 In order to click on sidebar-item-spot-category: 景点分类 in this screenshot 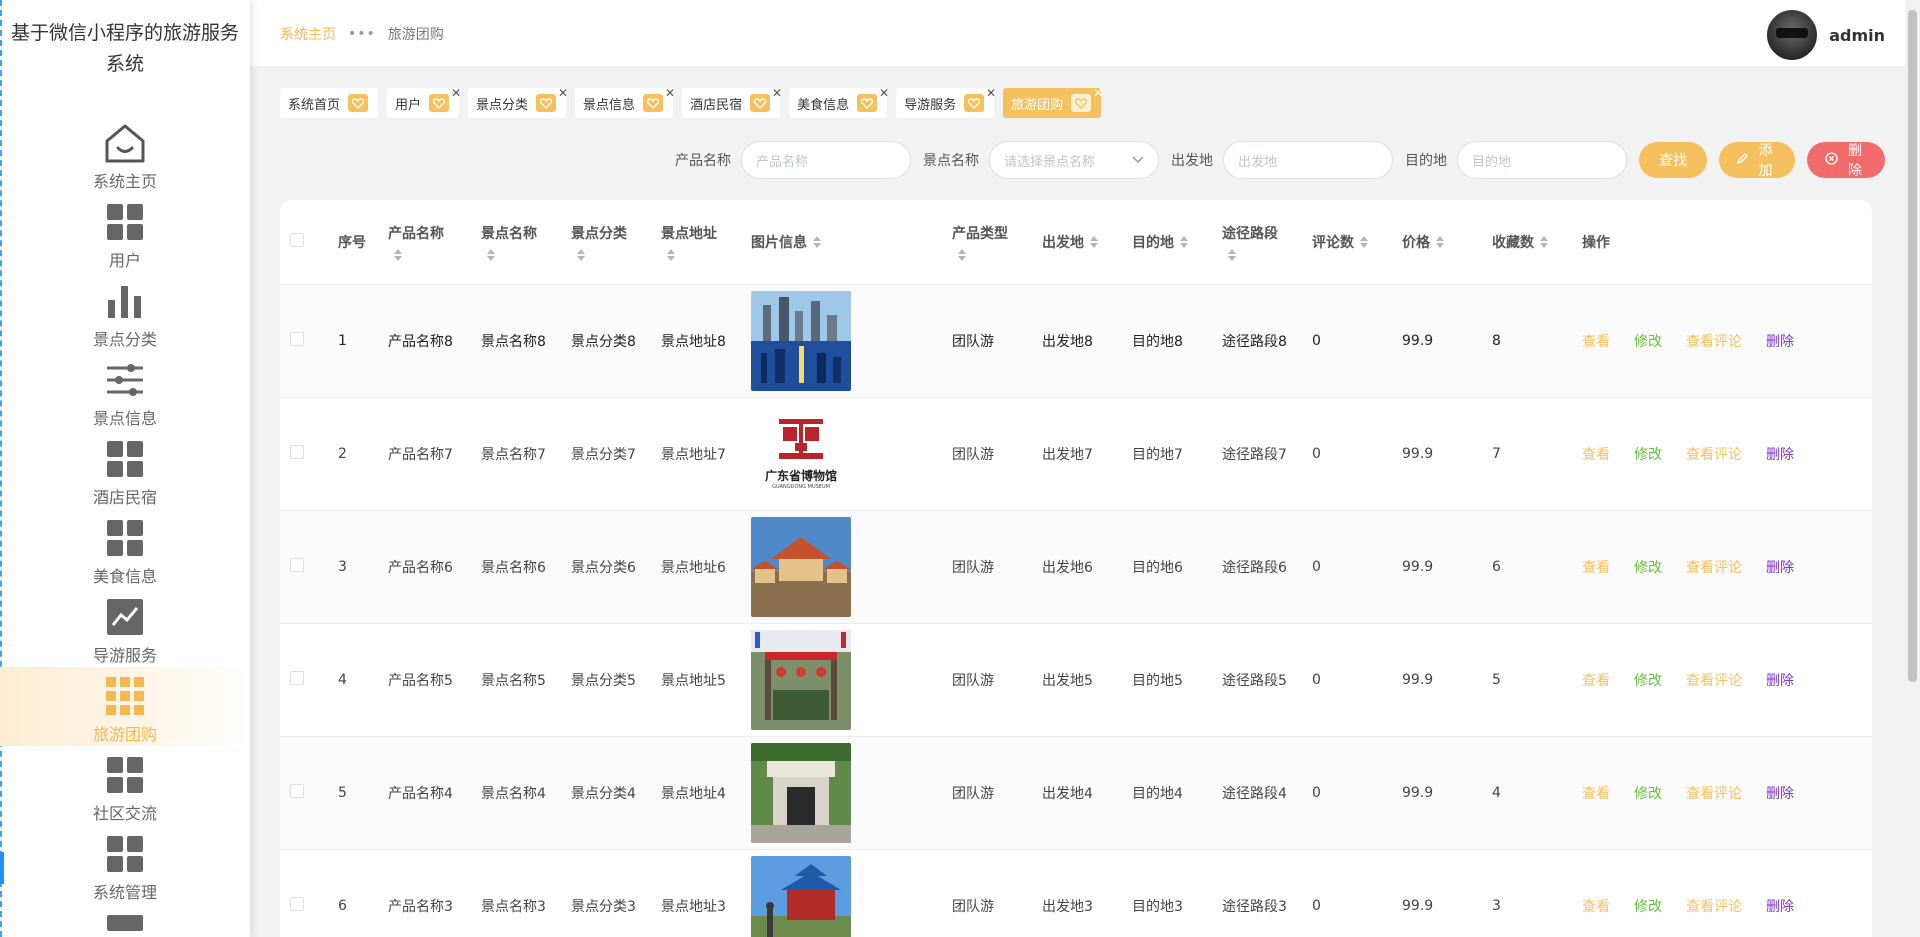, I will do `click(125, 311)`.